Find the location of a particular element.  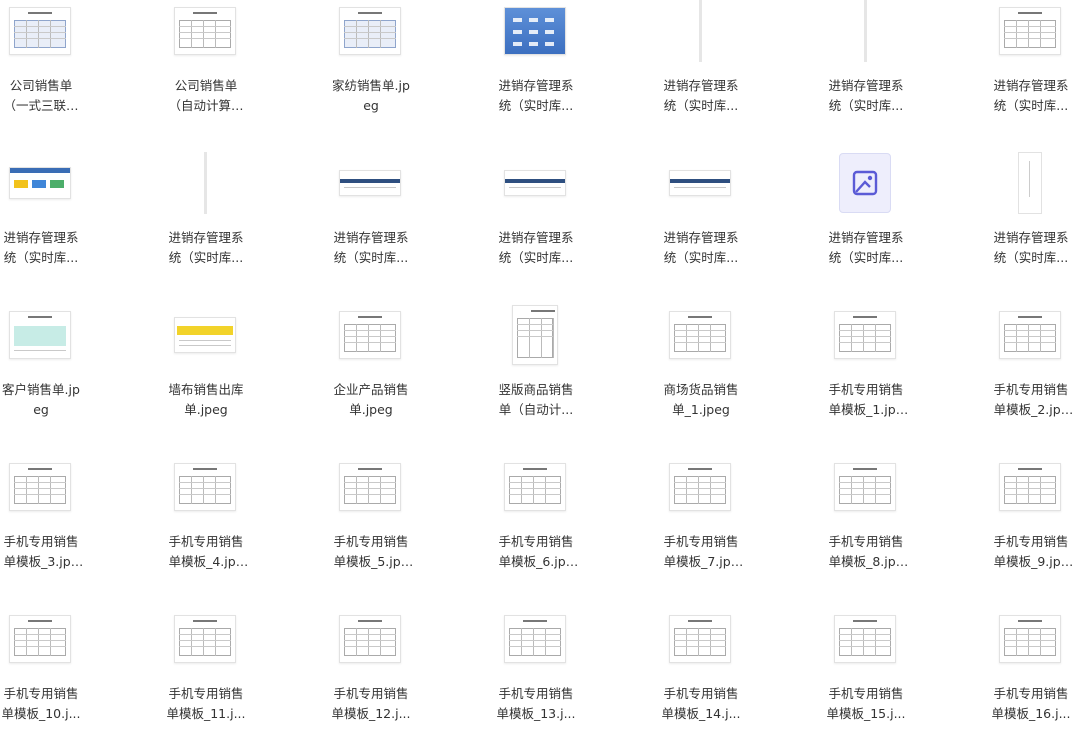

file-name: 家纺销售单.jpeg is located at coordinates (371, 95).